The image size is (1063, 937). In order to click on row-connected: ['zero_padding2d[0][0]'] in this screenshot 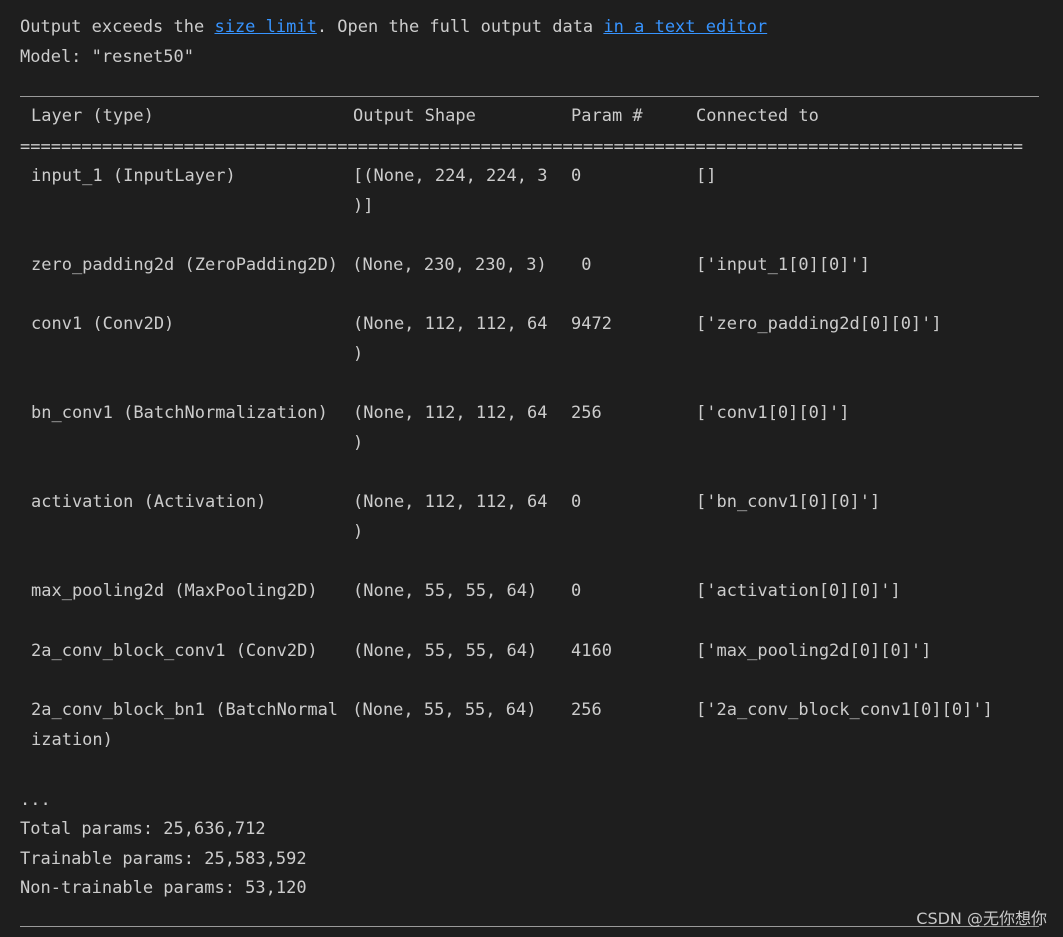, I will do `click(819, 324)`.